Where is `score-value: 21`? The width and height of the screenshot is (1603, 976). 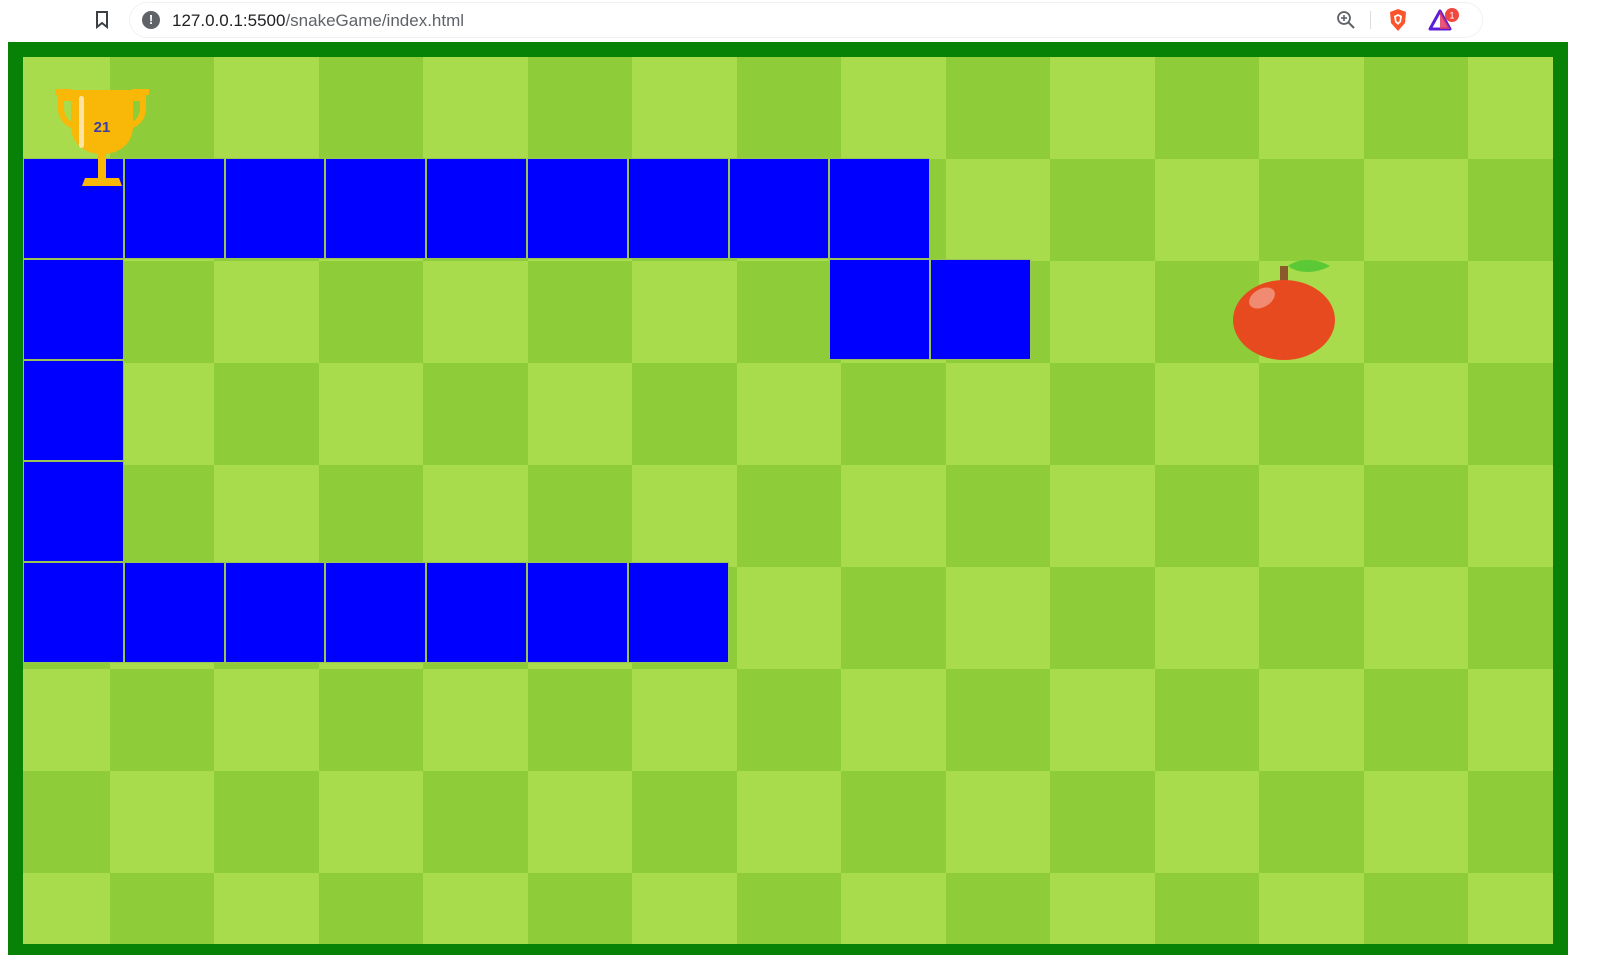
score-value: 21 is located at coordinates (102, 127).